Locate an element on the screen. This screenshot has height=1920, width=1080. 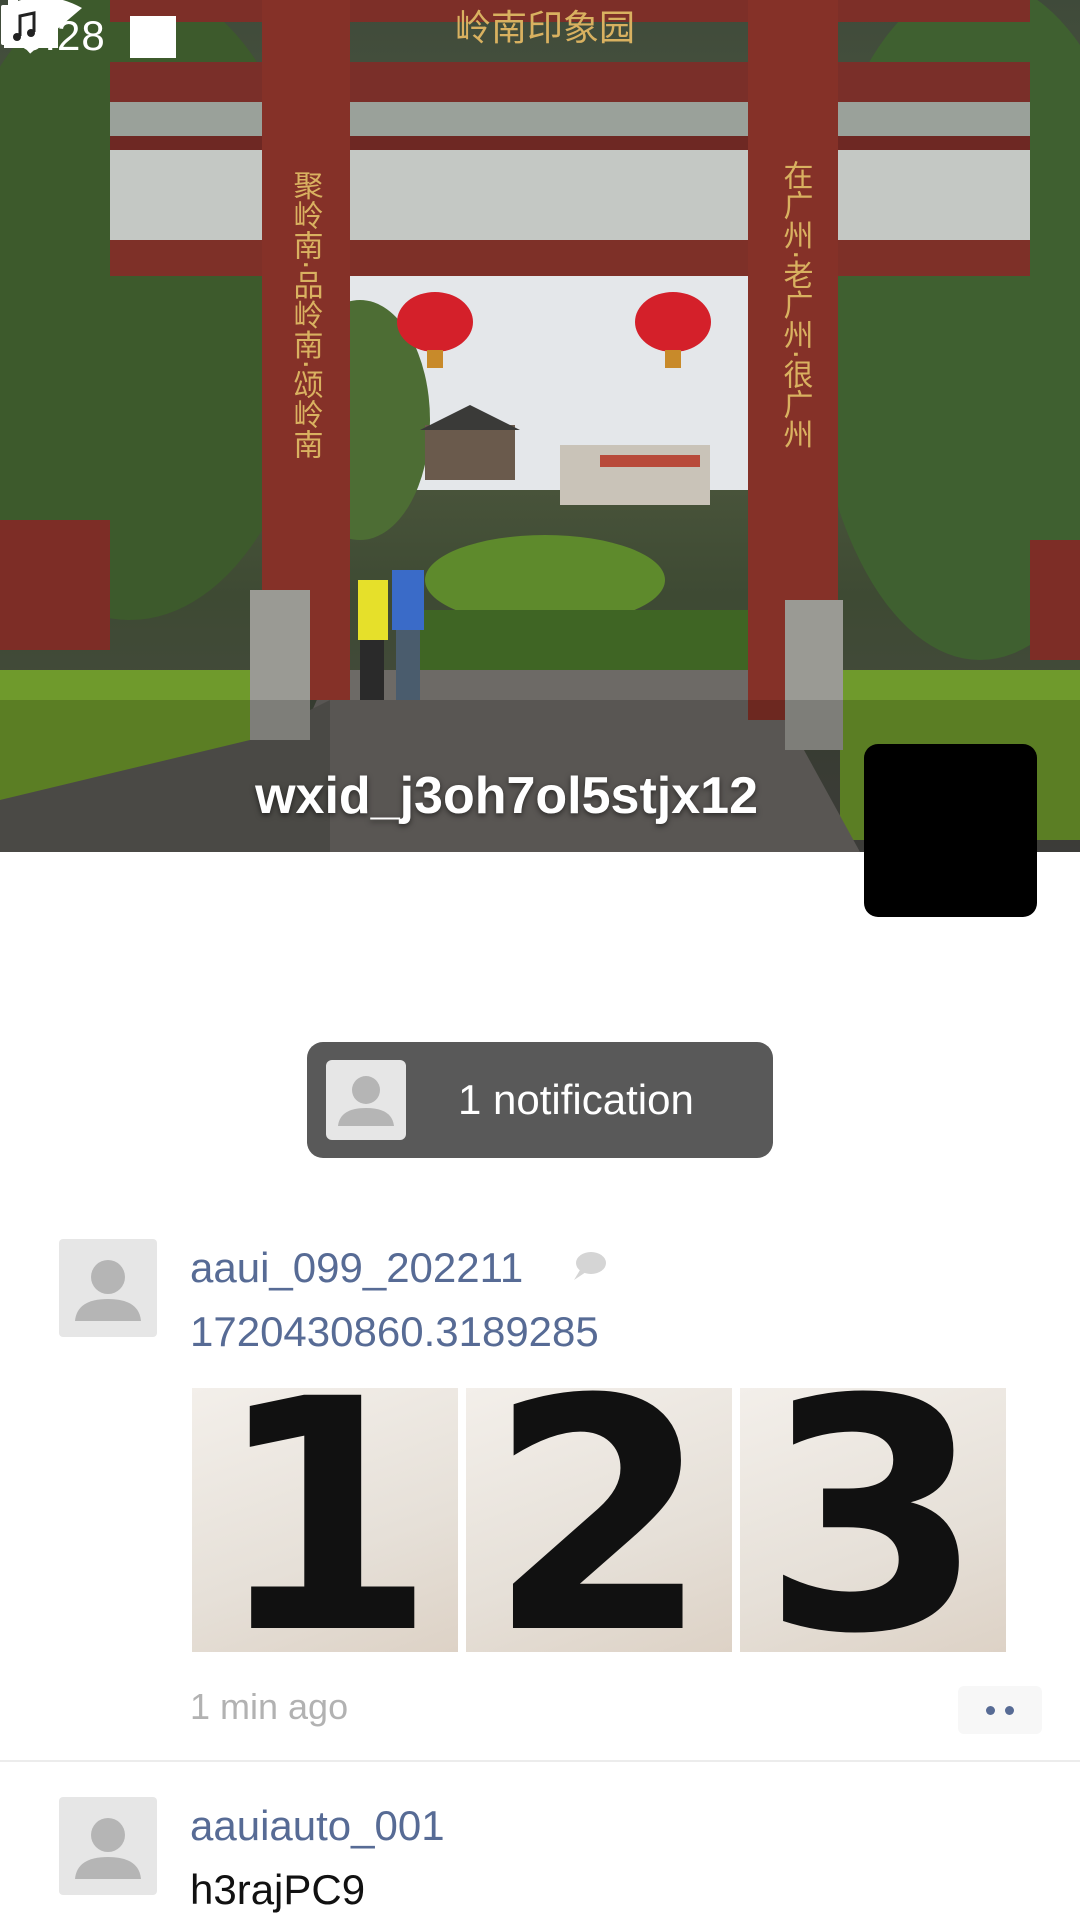
post-text: h3rajPC9 is located at coordinates (278, 1889).